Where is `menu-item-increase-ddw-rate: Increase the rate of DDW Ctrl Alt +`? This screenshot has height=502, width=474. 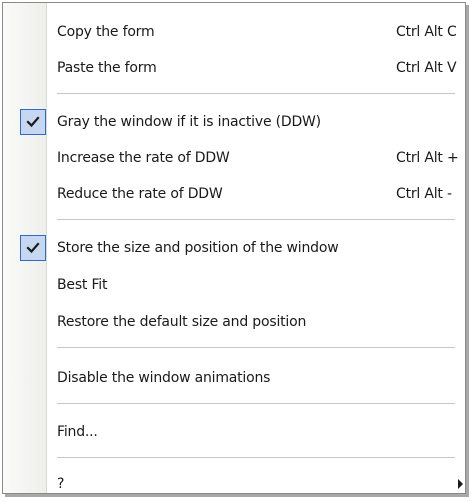
menu-item-increase-ddw-rate: Increase the rate of DDW Ctrl Alt + is located at coordinates (234, 158).